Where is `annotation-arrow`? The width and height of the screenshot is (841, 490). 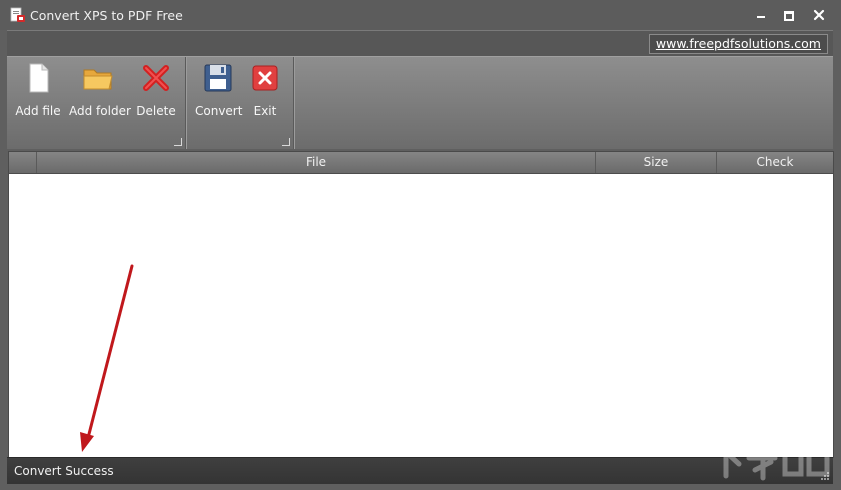 annotation-arrow is located at coordinates (107, 358).